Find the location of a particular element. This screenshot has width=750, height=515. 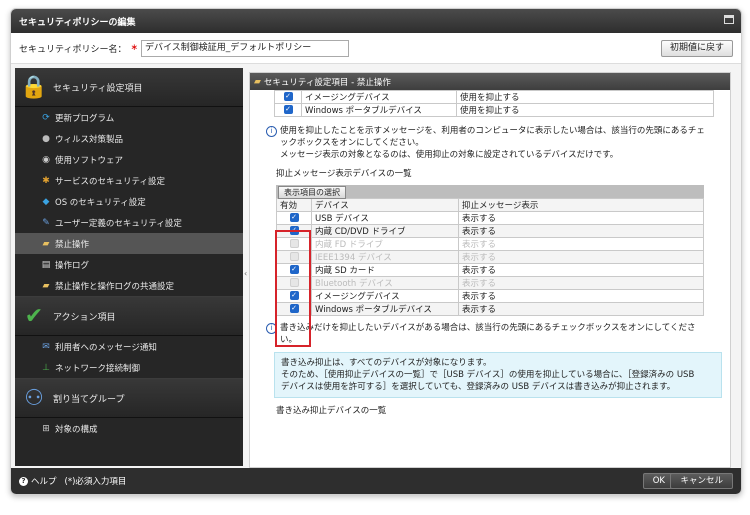

sidebar-item-message: ✉ 利用者へのメッセージ通知 is located at coordinates (129, 346).